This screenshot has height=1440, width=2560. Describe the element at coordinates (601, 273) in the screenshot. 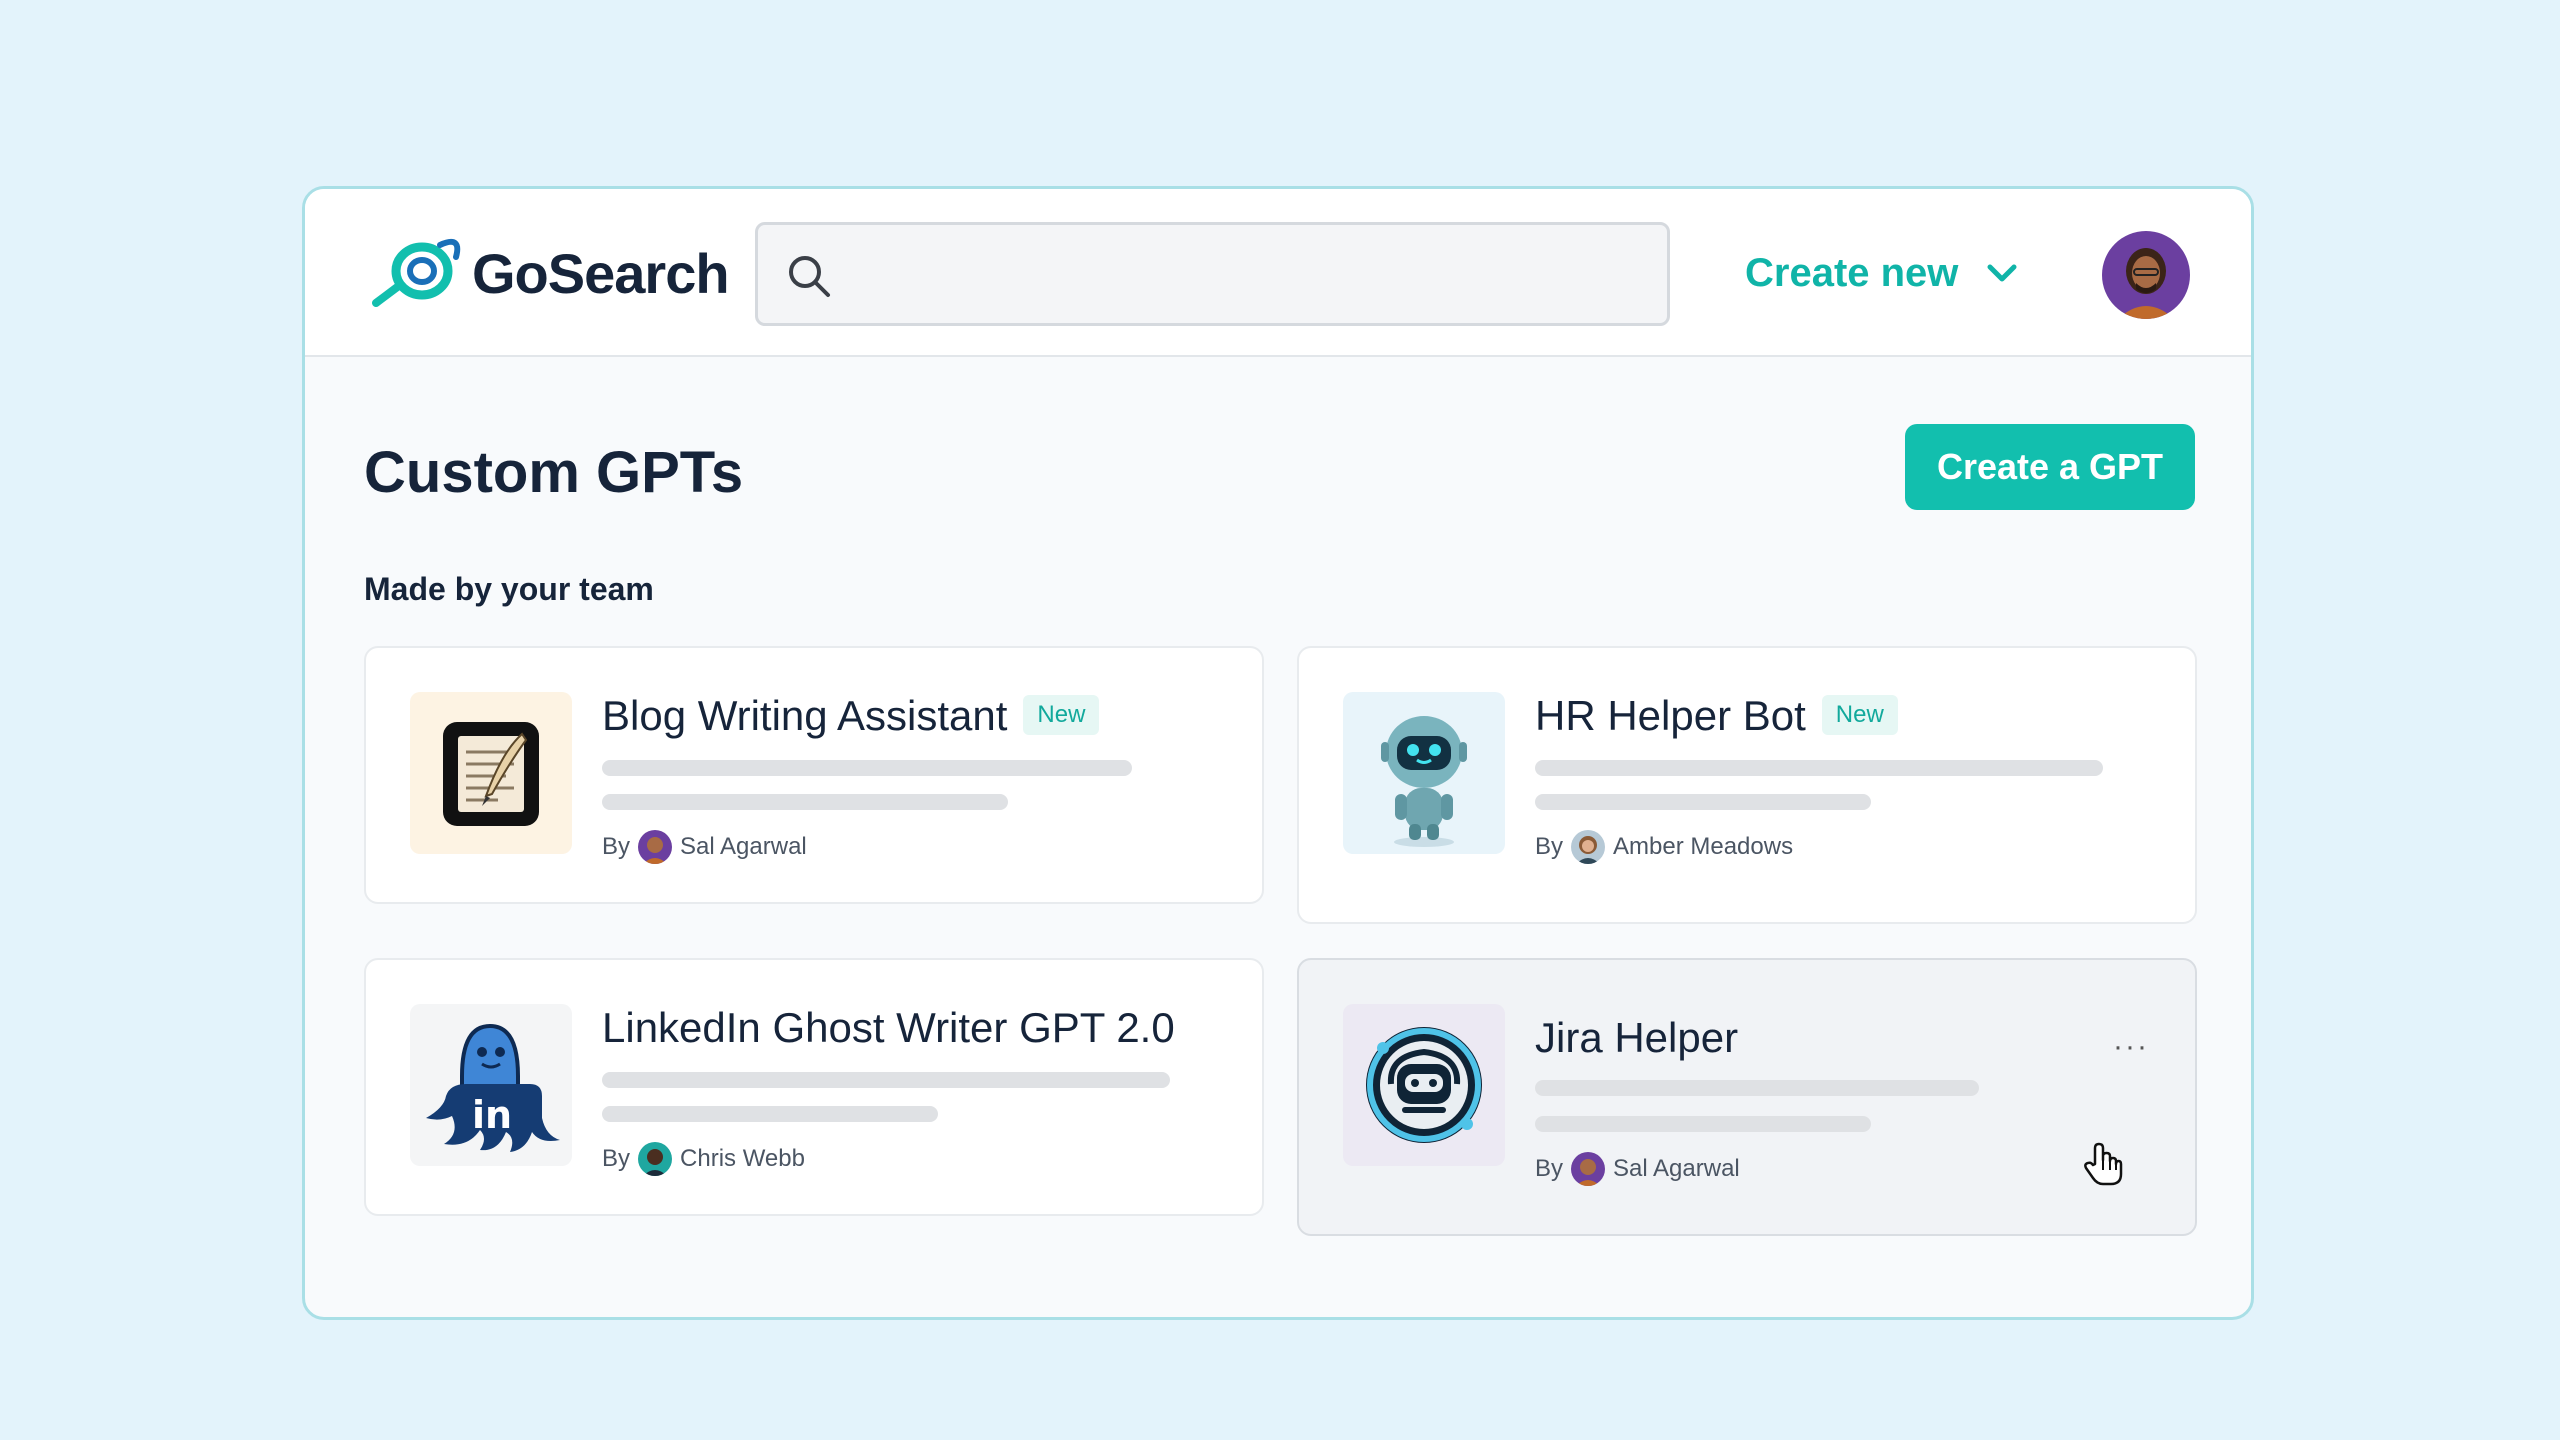

I see `brand-name: GoSearch` at that location.